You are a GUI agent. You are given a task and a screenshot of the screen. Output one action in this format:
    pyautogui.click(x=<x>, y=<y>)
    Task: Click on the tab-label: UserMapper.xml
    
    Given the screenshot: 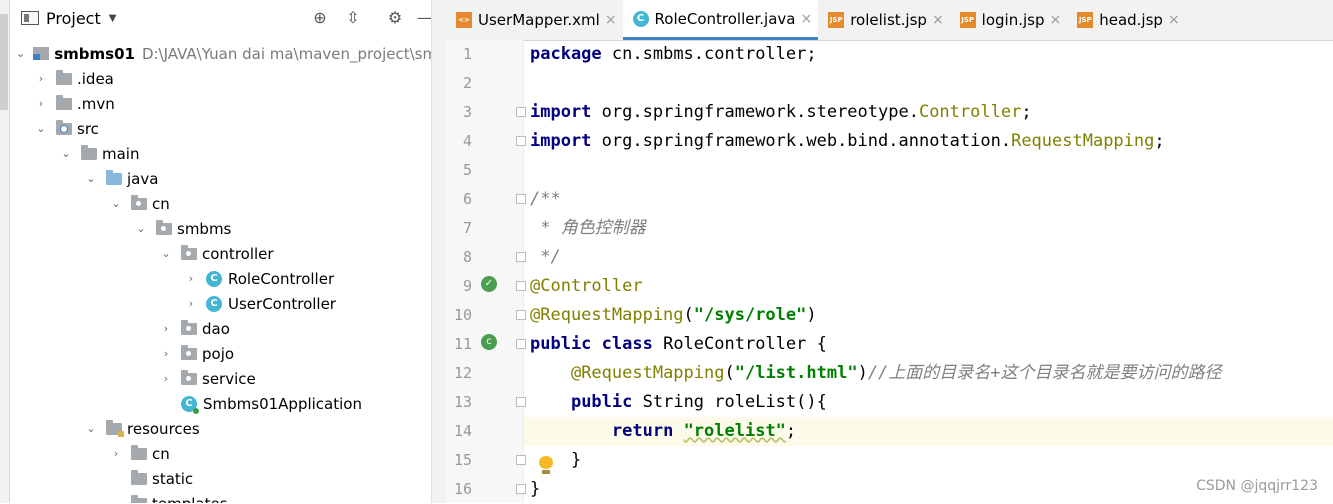 What is the action you would take?
    pyautogui.click(x=539, y=20)
    